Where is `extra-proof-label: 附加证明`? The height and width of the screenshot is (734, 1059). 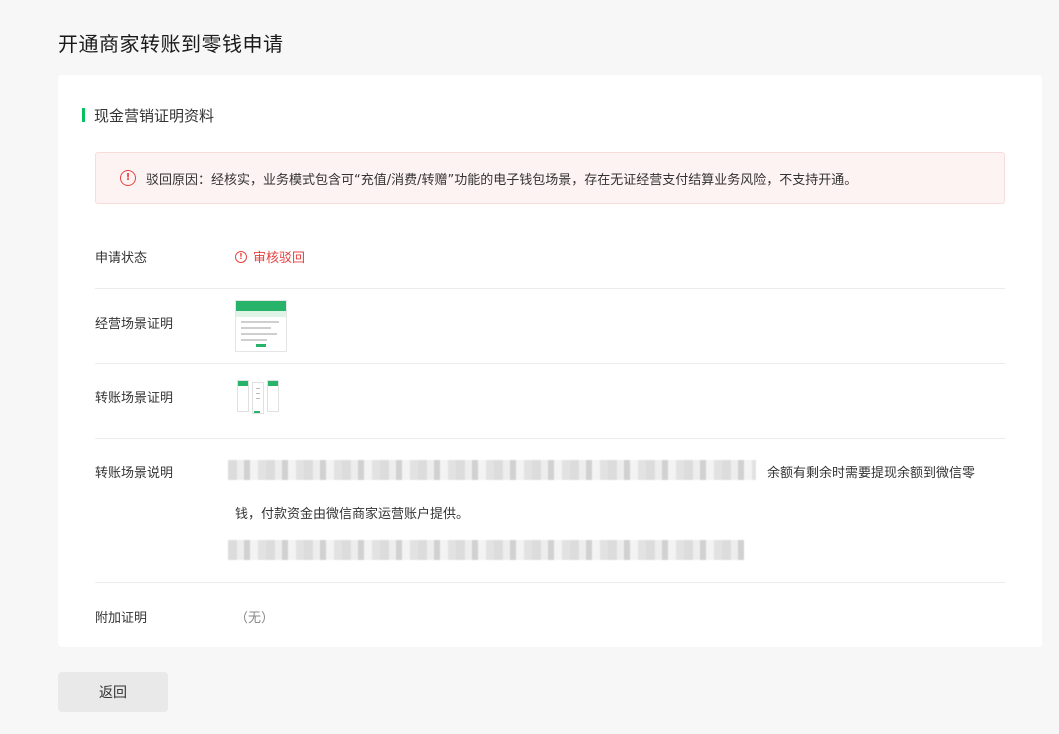 extra-proof-label: 附加证明 is located at coordinates (121, 618).